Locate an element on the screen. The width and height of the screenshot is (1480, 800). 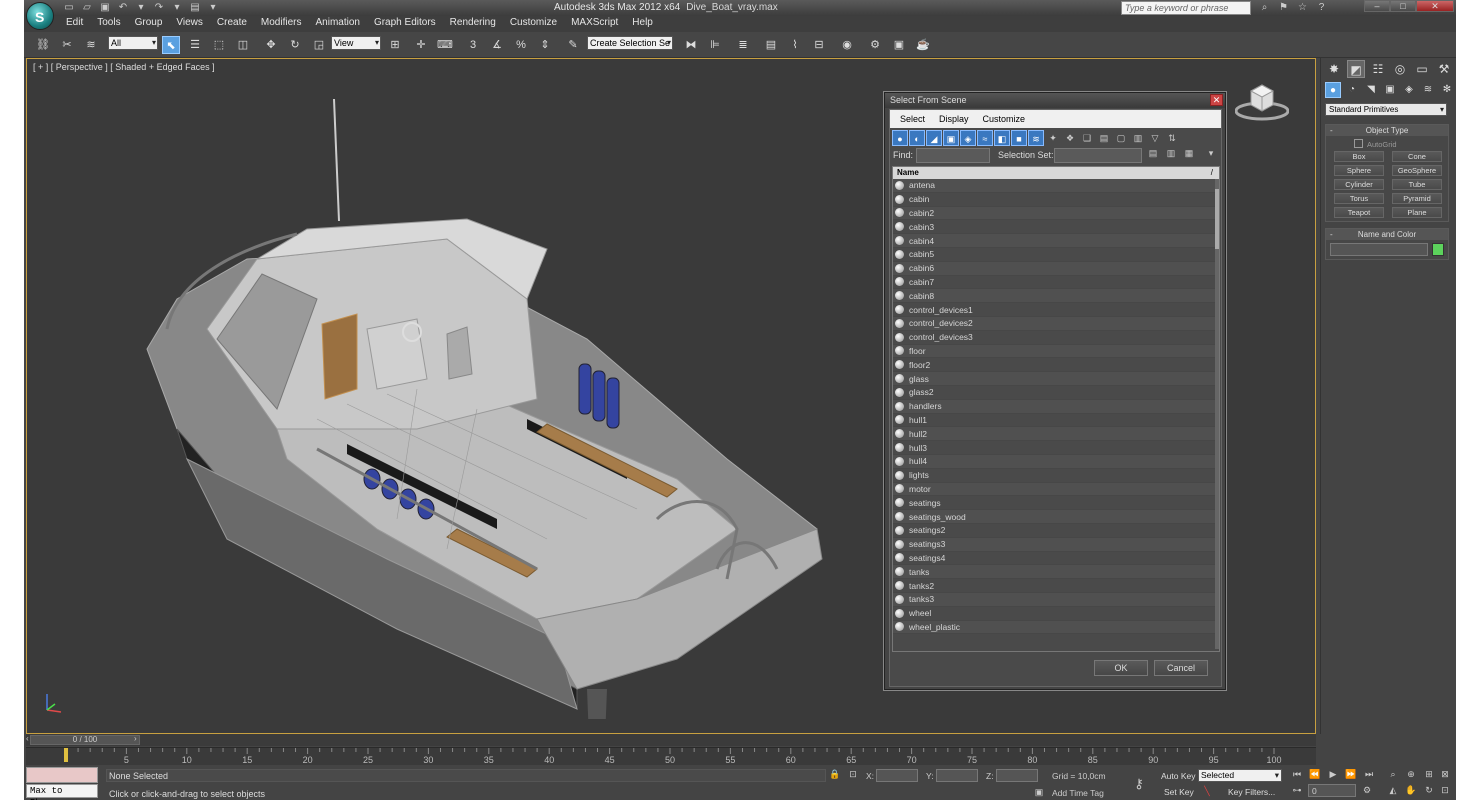
dialog-menu-customize: Customize is located at coordinates (1004, 119).